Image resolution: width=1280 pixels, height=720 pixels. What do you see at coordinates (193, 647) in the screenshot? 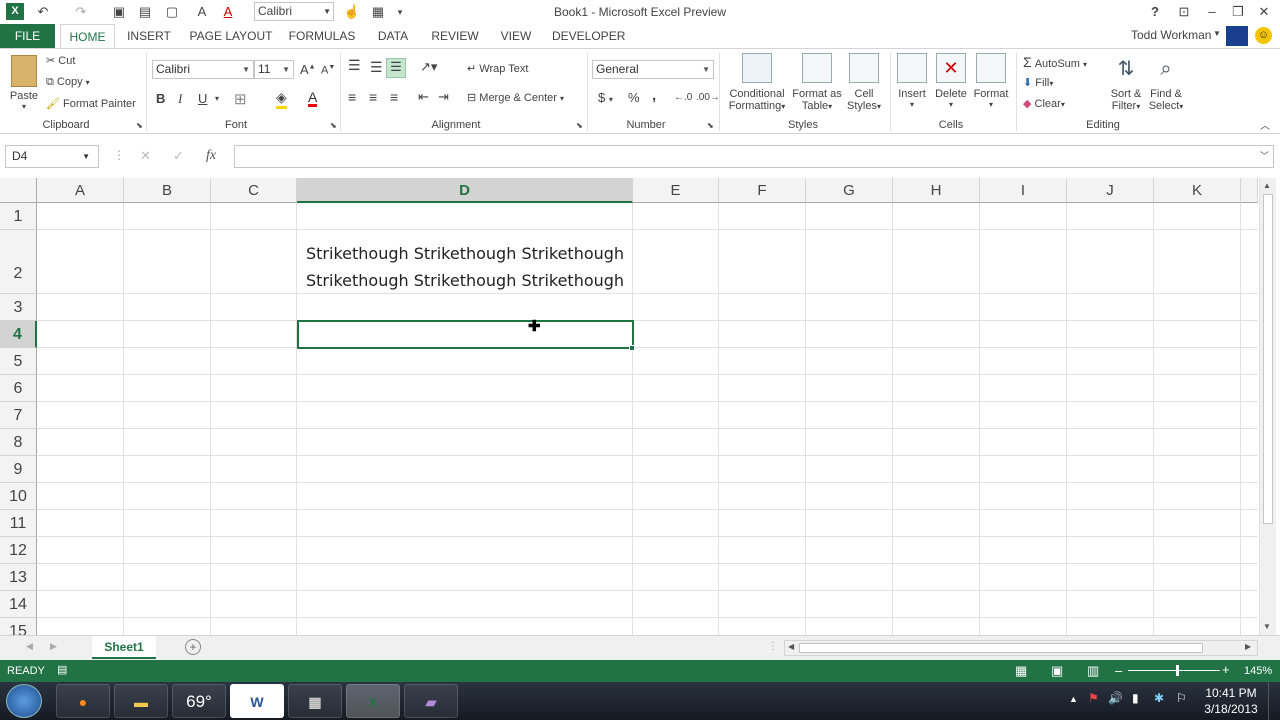
I see `new-sheet-icon: +` at bounding box center [193, 647].